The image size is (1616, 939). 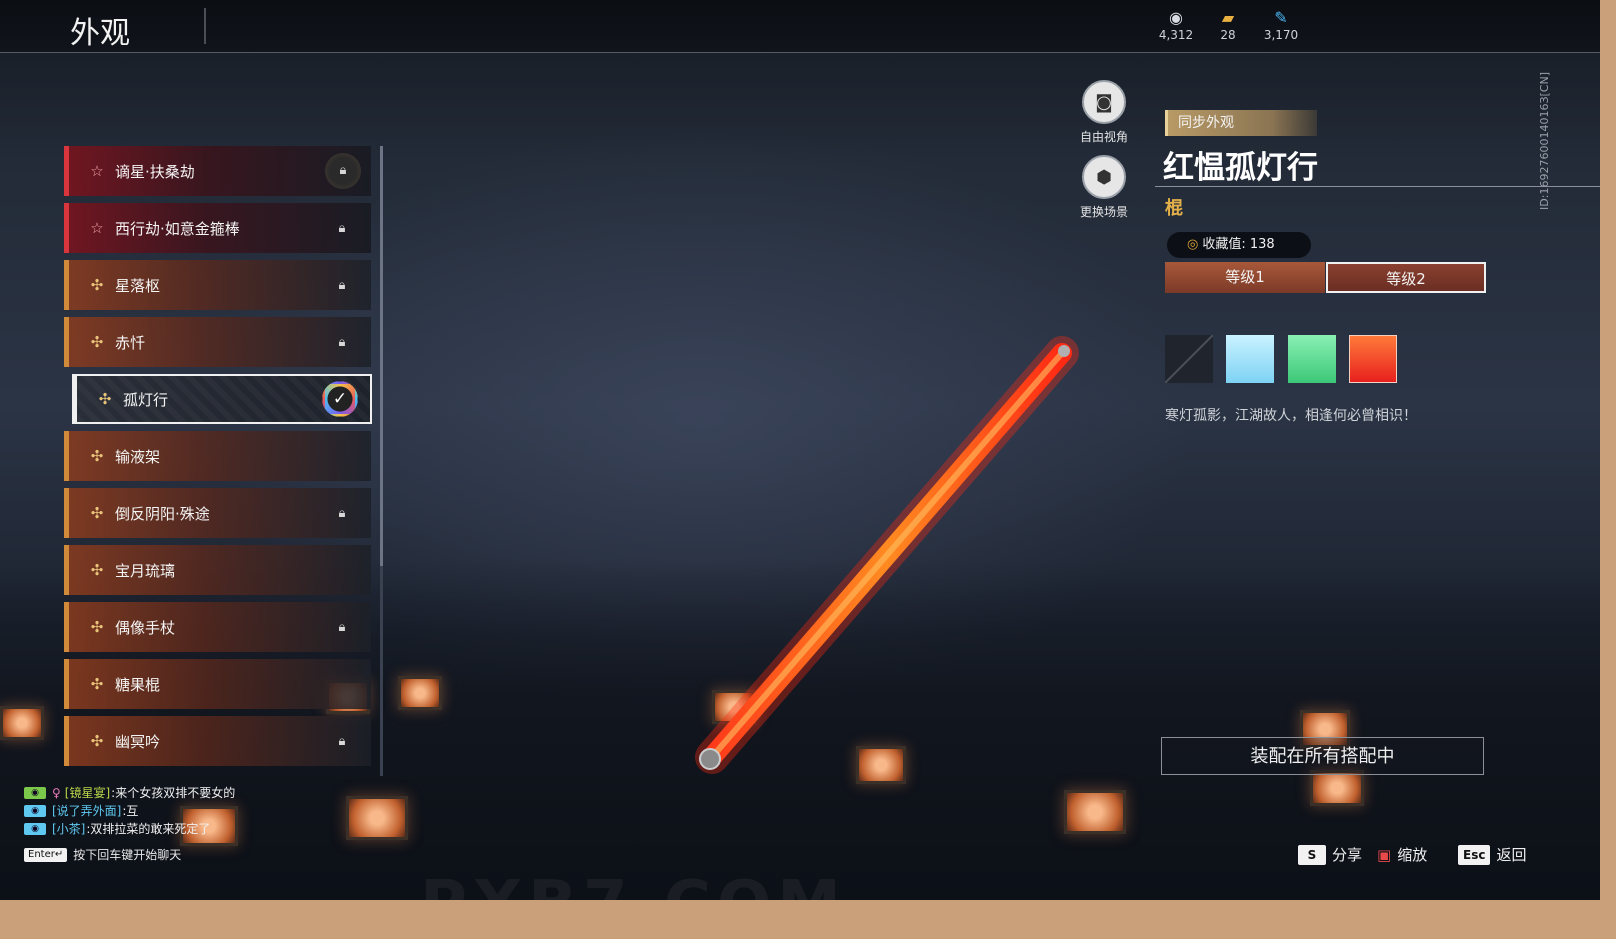 What do you see at coordinates (100, 33) in the screenshot?
I see `page-title: 外观` at bounding box center [100, 33].